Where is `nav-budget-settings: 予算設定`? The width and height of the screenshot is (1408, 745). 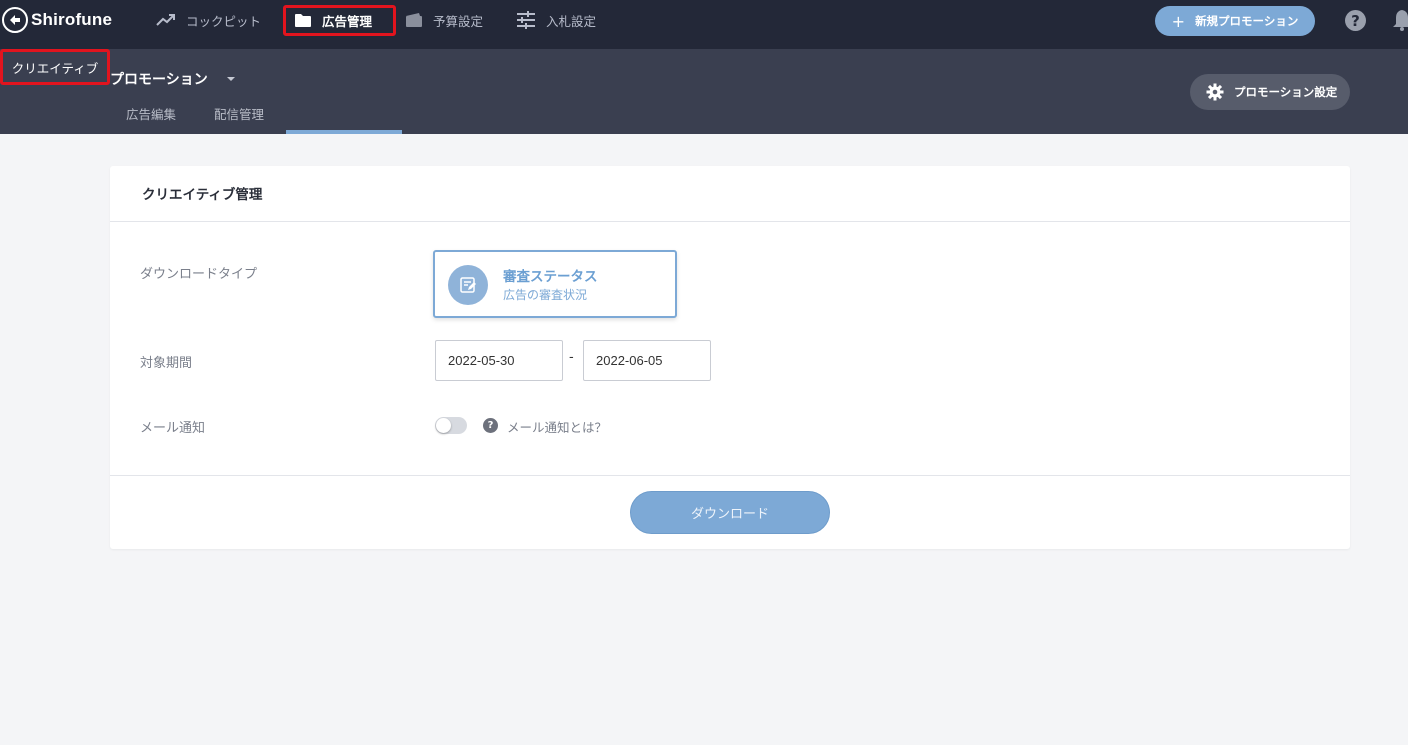
nav-budget-settings: 予算設定 is located at coordinates (444, 20).